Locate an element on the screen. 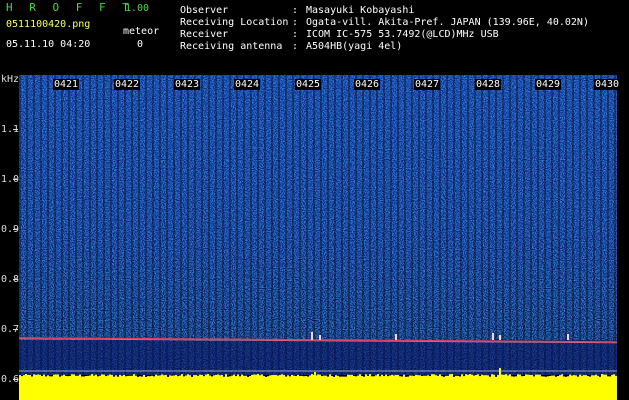 This screenshot has width=629, height=400. antenna-value: A504HB(yagi 4el) is located at coordinates (354, 46).